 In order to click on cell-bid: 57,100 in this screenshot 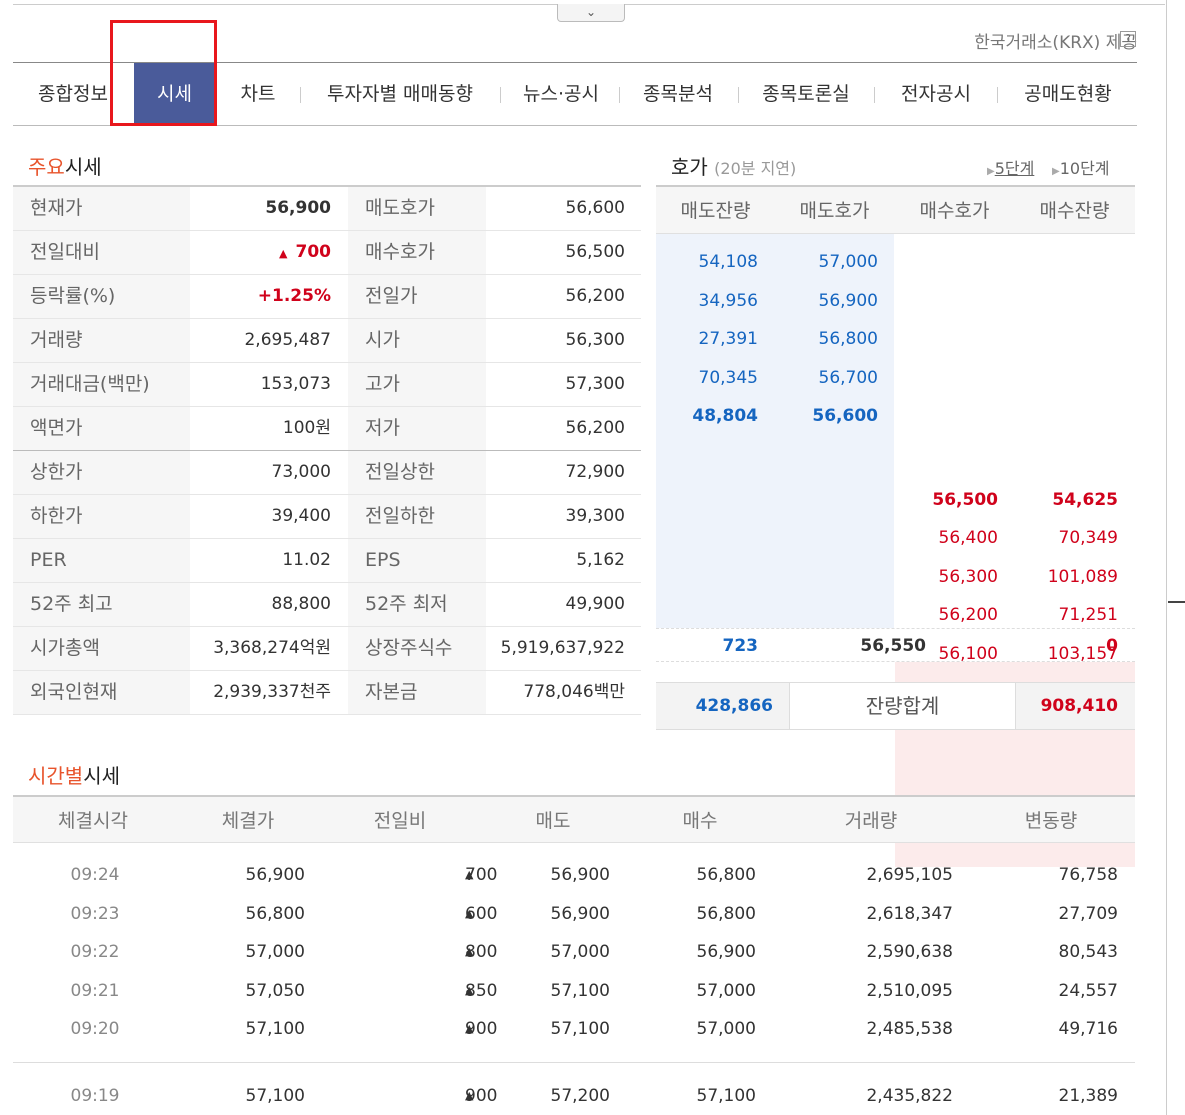, I will do `click(726, 1096)`.